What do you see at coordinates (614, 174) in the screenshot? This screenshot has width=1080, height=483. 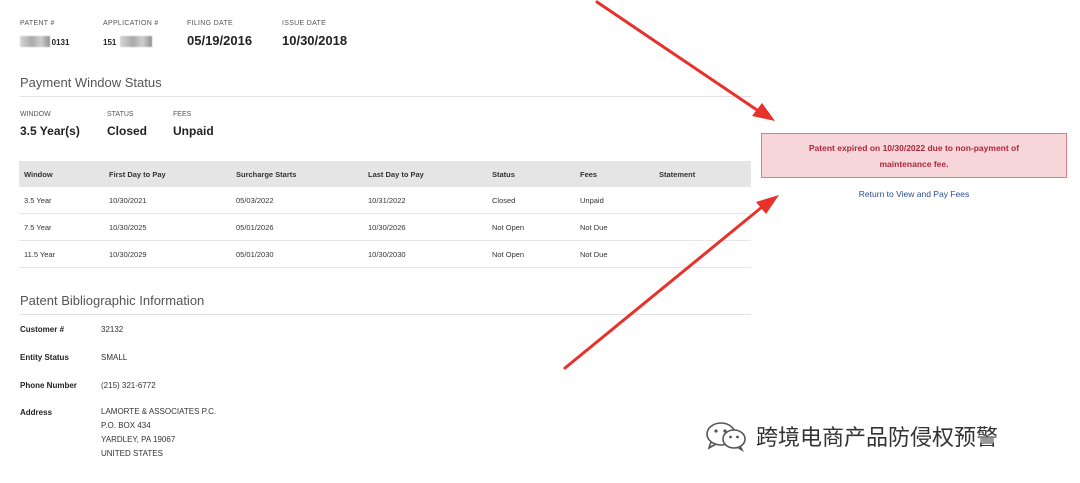 I see `column-header: Fees` at bounding box center [614, 174].